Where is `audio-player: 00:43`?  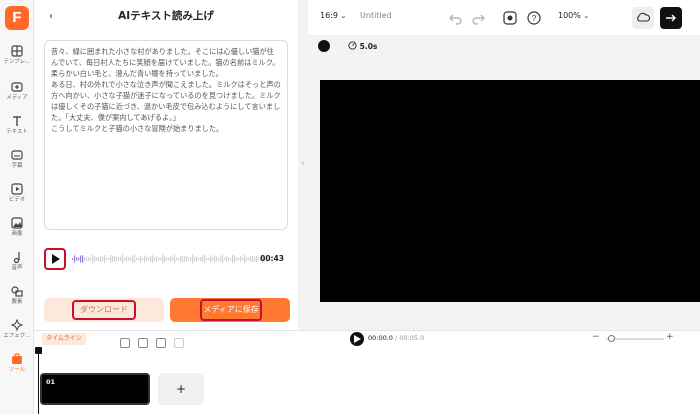
audio-player: 00:43 is located at coordinates (166, 259).